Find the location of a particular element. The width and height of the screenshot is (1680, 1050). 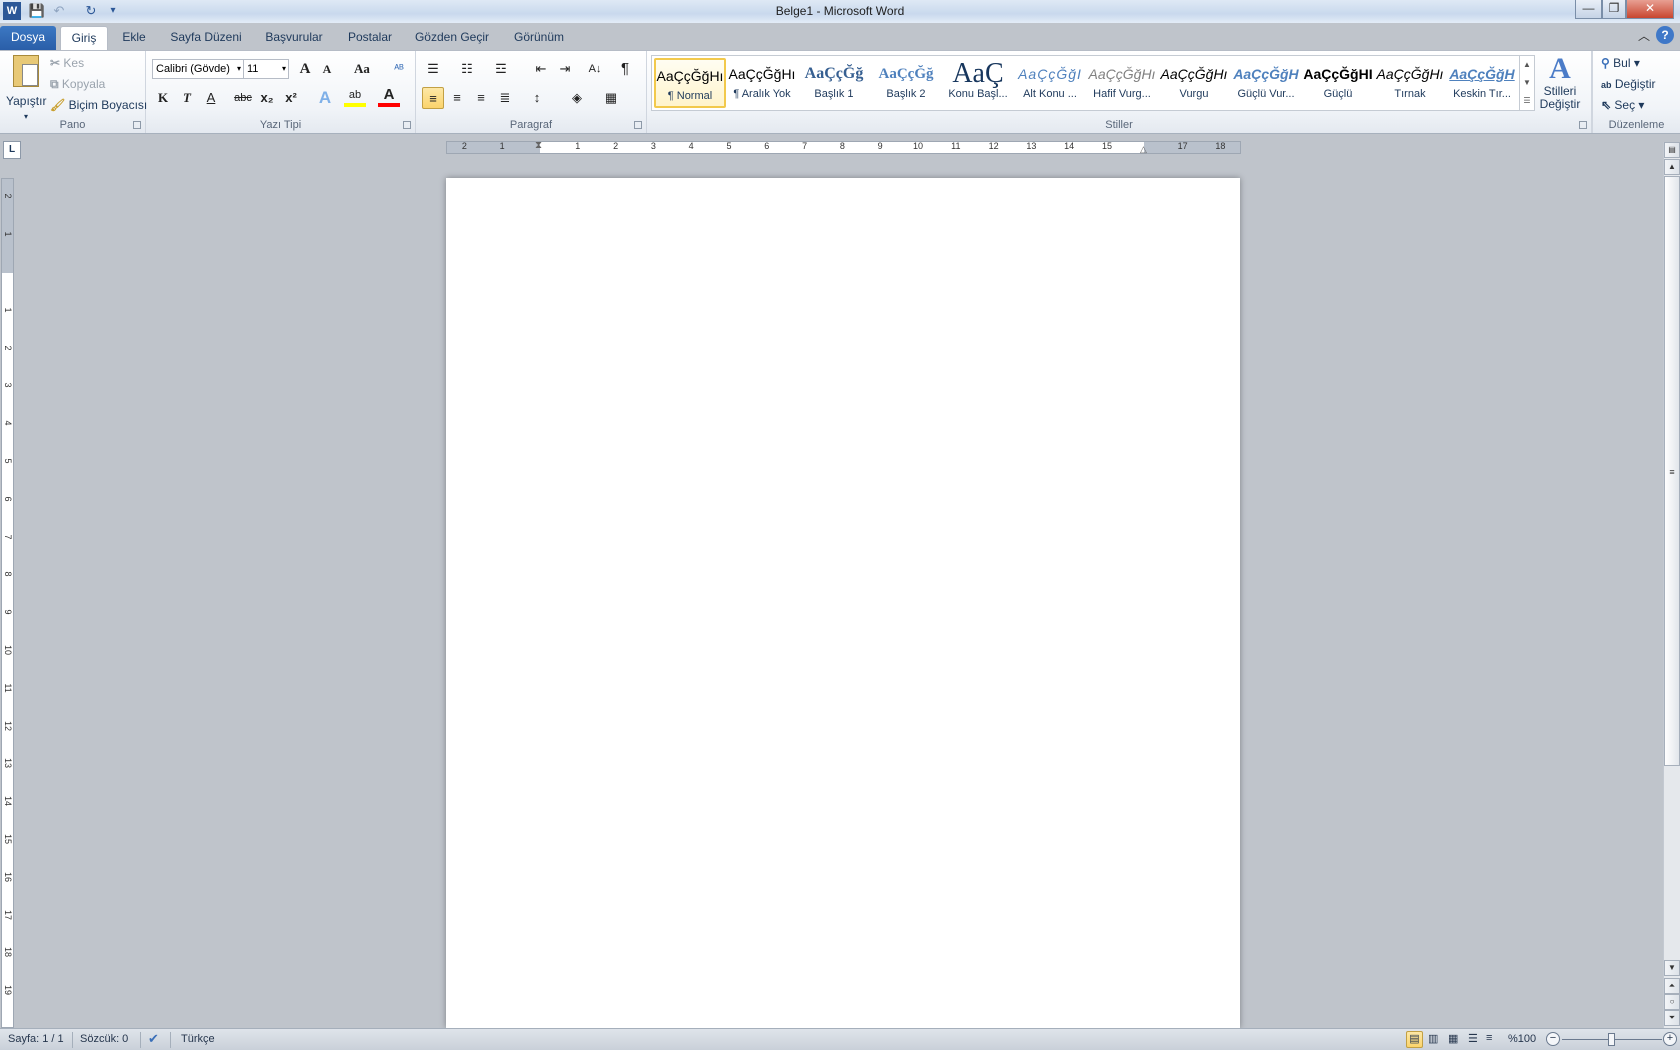

align-center-icon: ≡ is located at coordinates (457, 98).